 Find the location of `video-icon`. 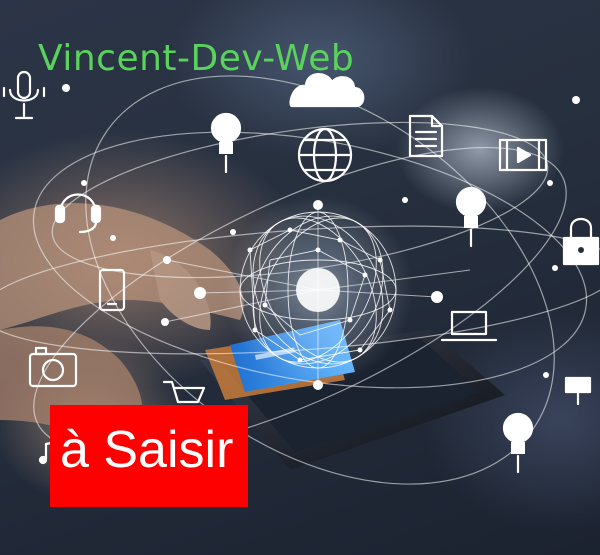

video-icon is located at coordinates (523, 155).